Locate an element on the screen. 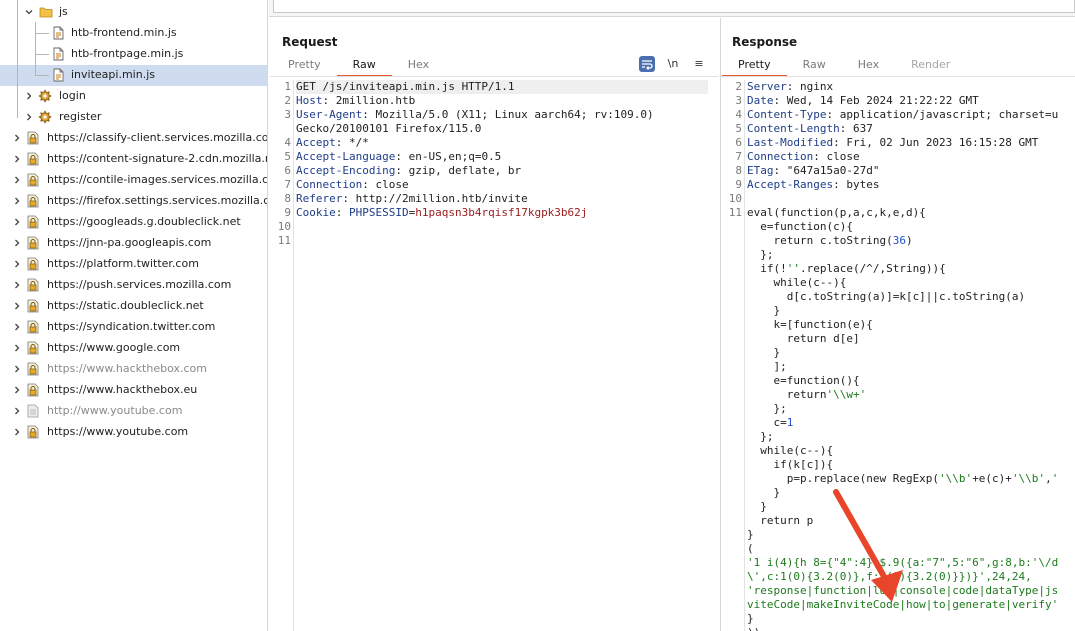 The image size is (1075, 631). tree-item: https://www.youtube.com is located at coordinates (133, 432).